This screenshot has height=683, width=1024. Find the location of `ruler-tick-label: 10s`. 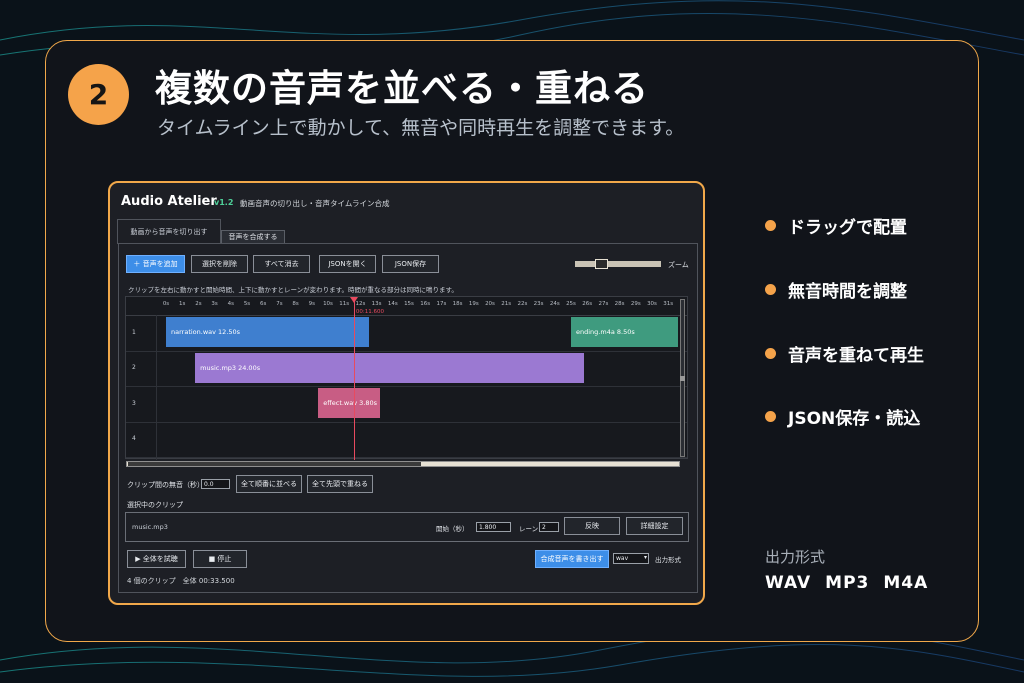

ruler-tick-label: 10s is located at coordinates (328, 304).